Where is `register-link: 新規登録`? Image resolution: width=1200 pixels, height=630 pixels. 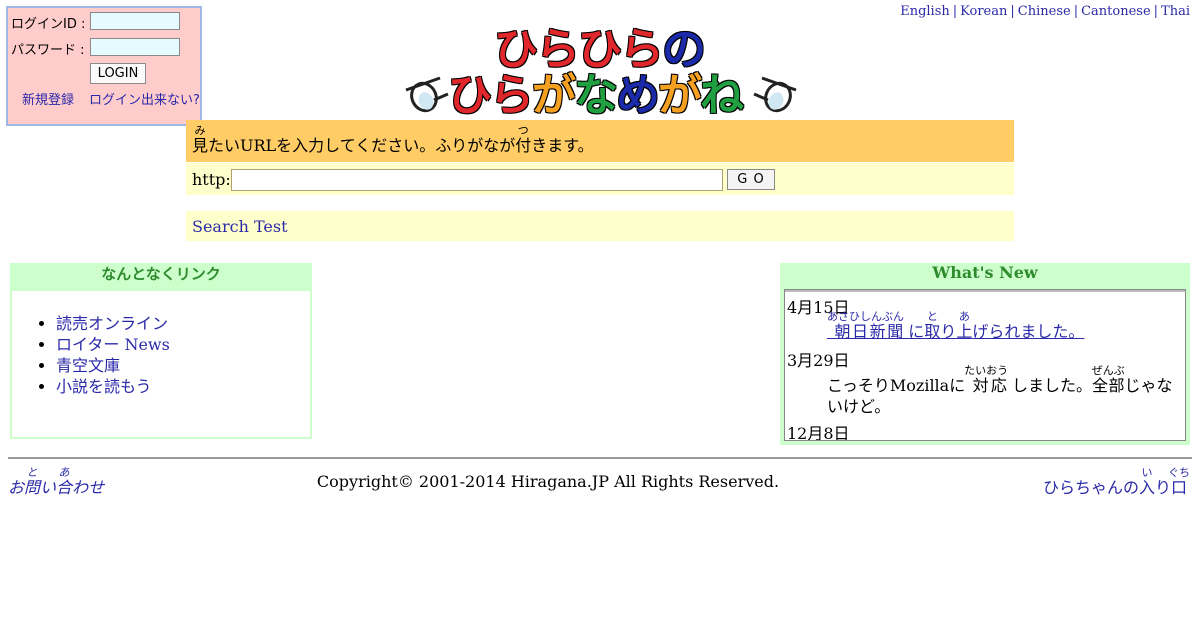 register-link: 新規登録 is located at coordinates (48, 98).